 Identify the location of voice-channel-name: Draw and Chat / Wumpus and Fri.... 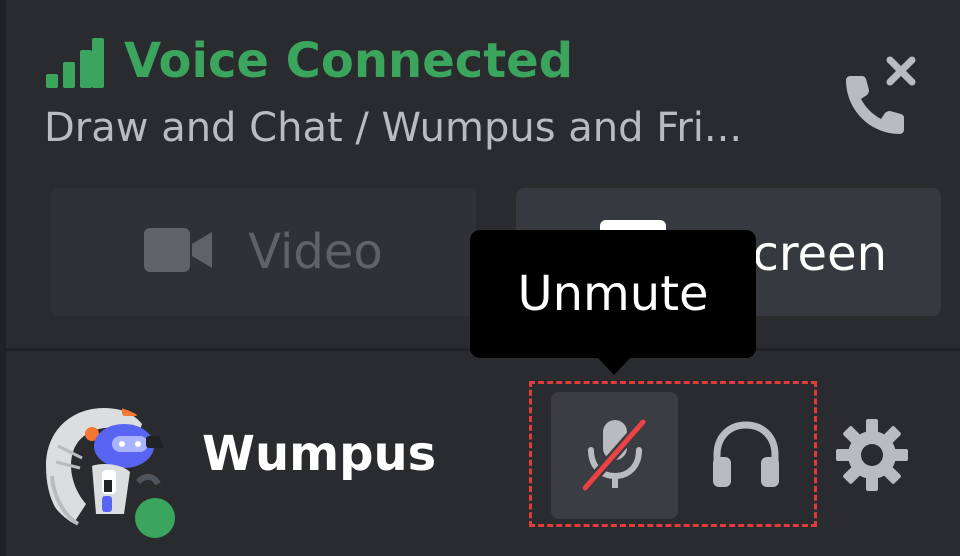
(393, 128).